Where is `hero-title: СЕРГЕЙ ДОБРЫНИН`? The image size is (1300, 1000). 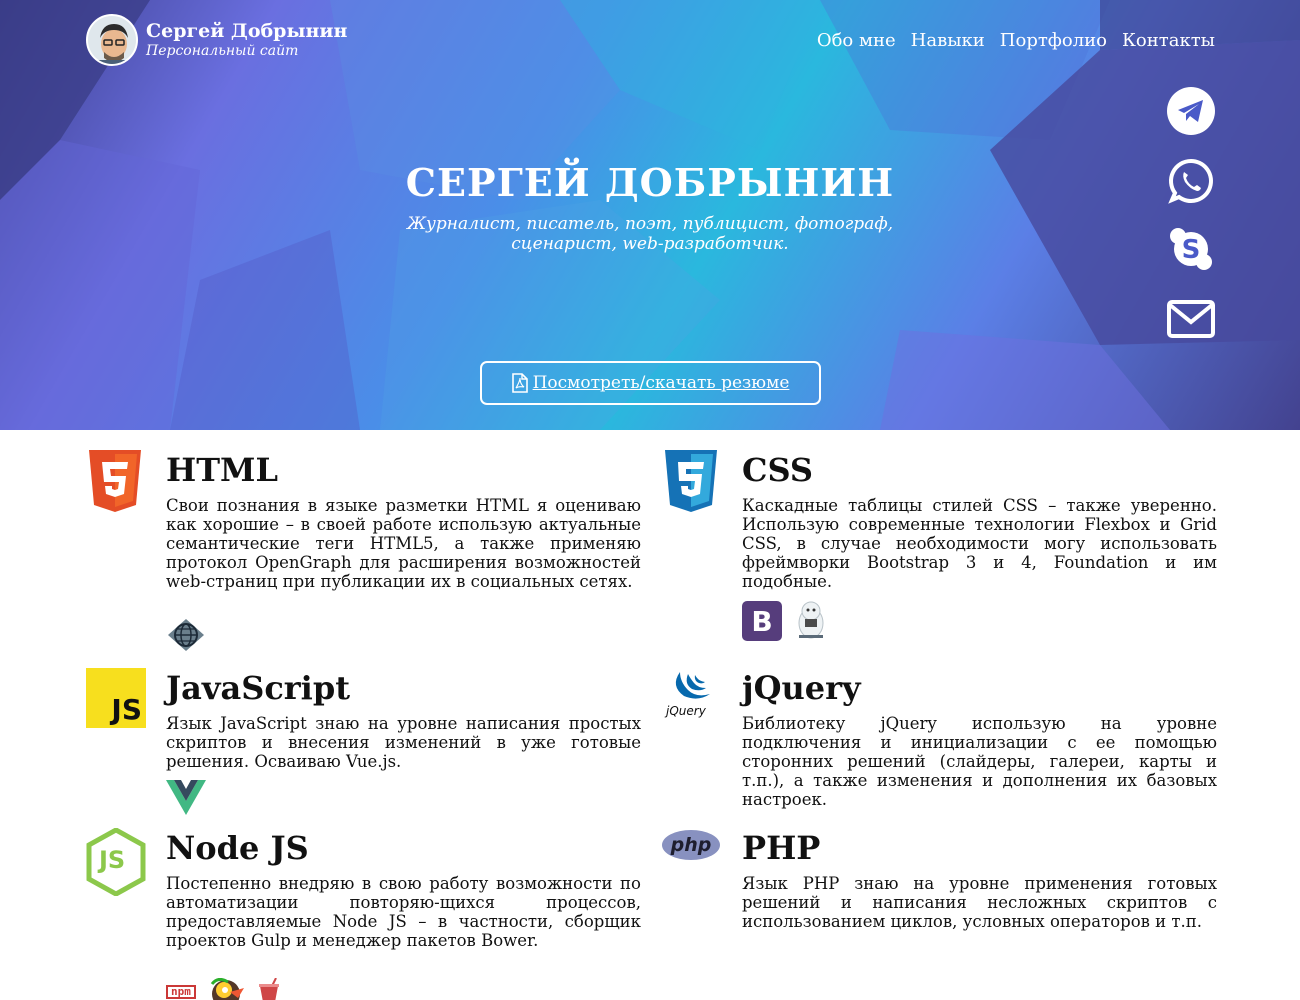
hero-title: СЕРГЕЙ ДОБРЫНИН is located at coordinates (650, 182).